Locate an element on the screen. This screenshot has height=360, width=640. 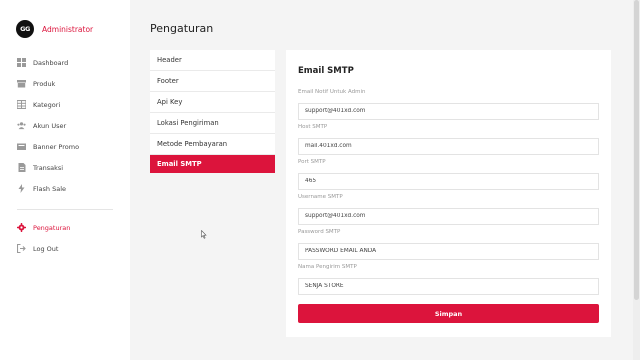
sidebar-item-banner-promo: Banner Promo is located at coordinates (65, 146).